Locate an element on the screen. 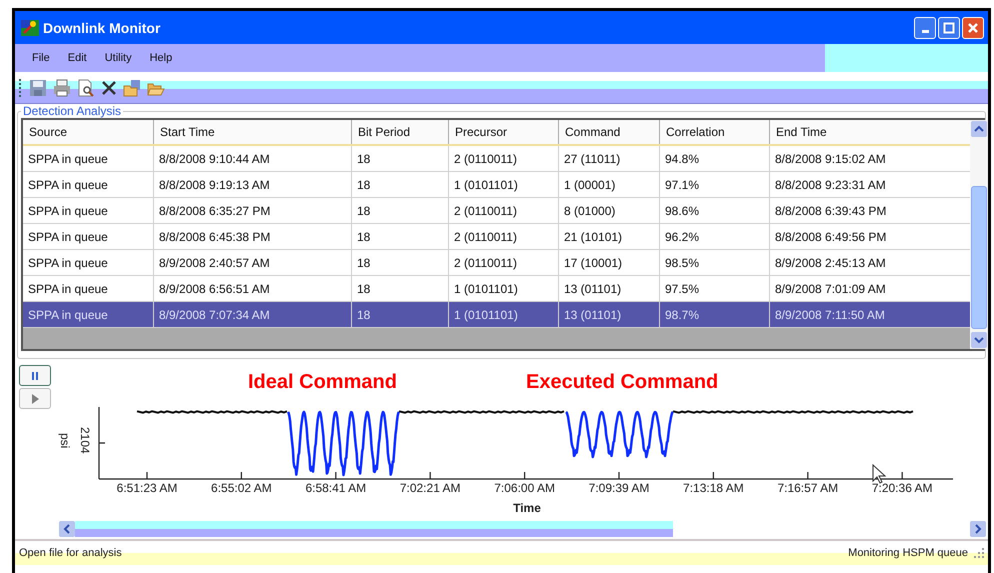  column-header: Start Time is located at coordinates (252, 132).